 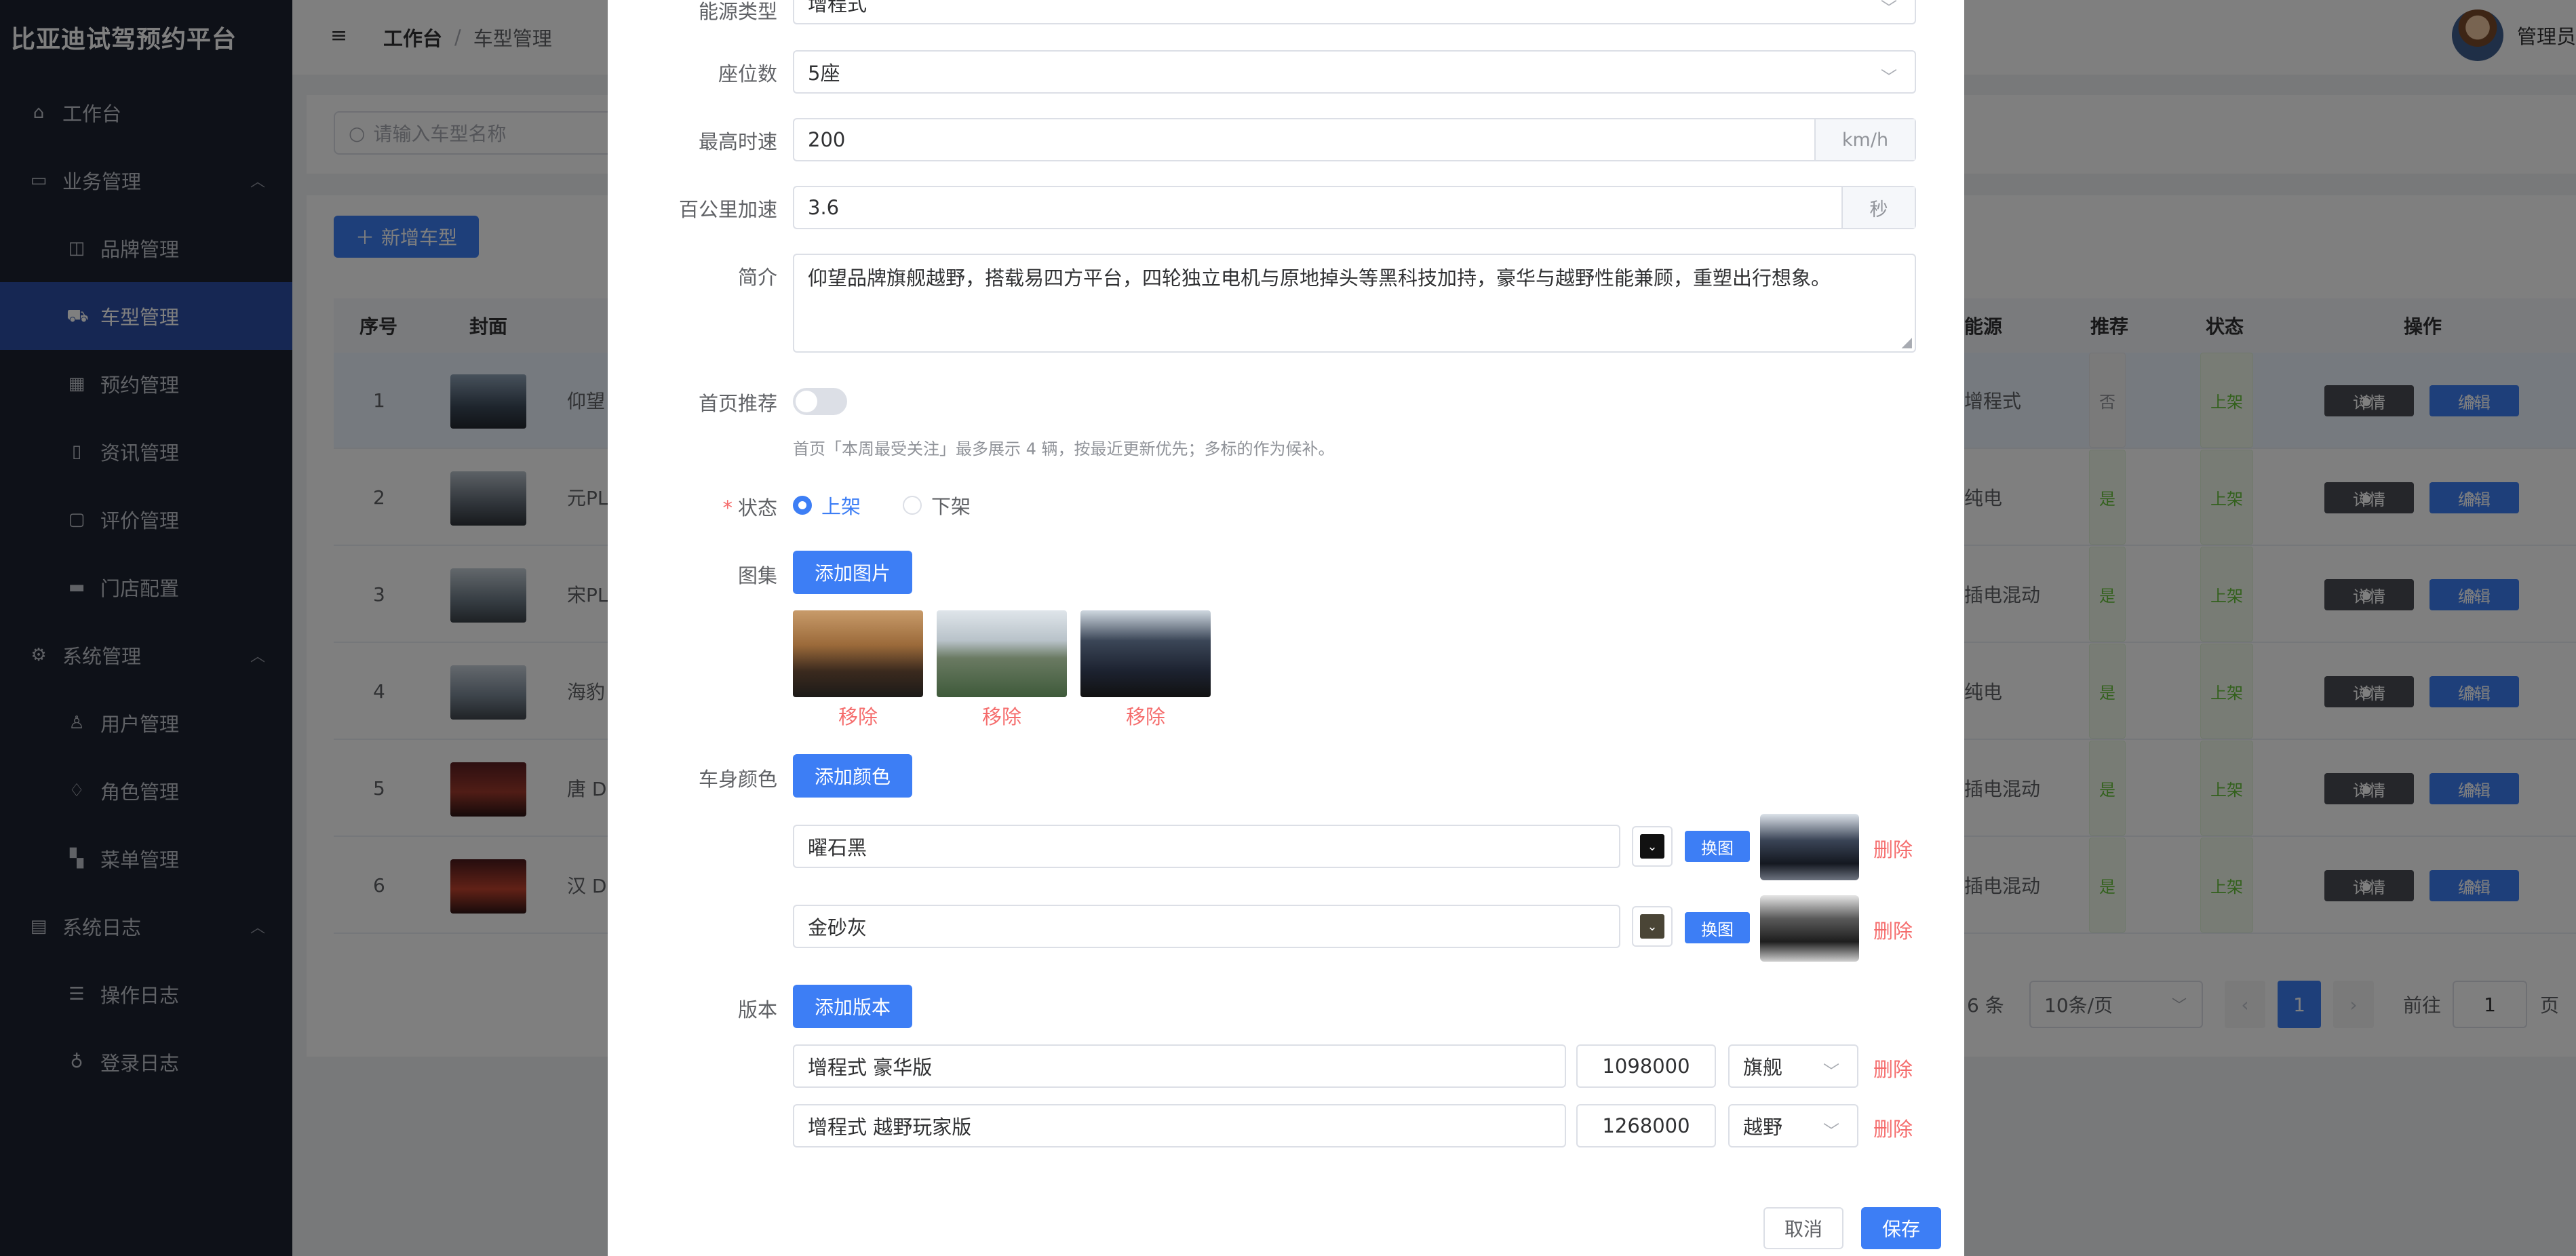 What do you see at coordinates (1864, 139) in the screenshot?
I see `top-speed-unit: km/h` at bounding box center [1864, 139].